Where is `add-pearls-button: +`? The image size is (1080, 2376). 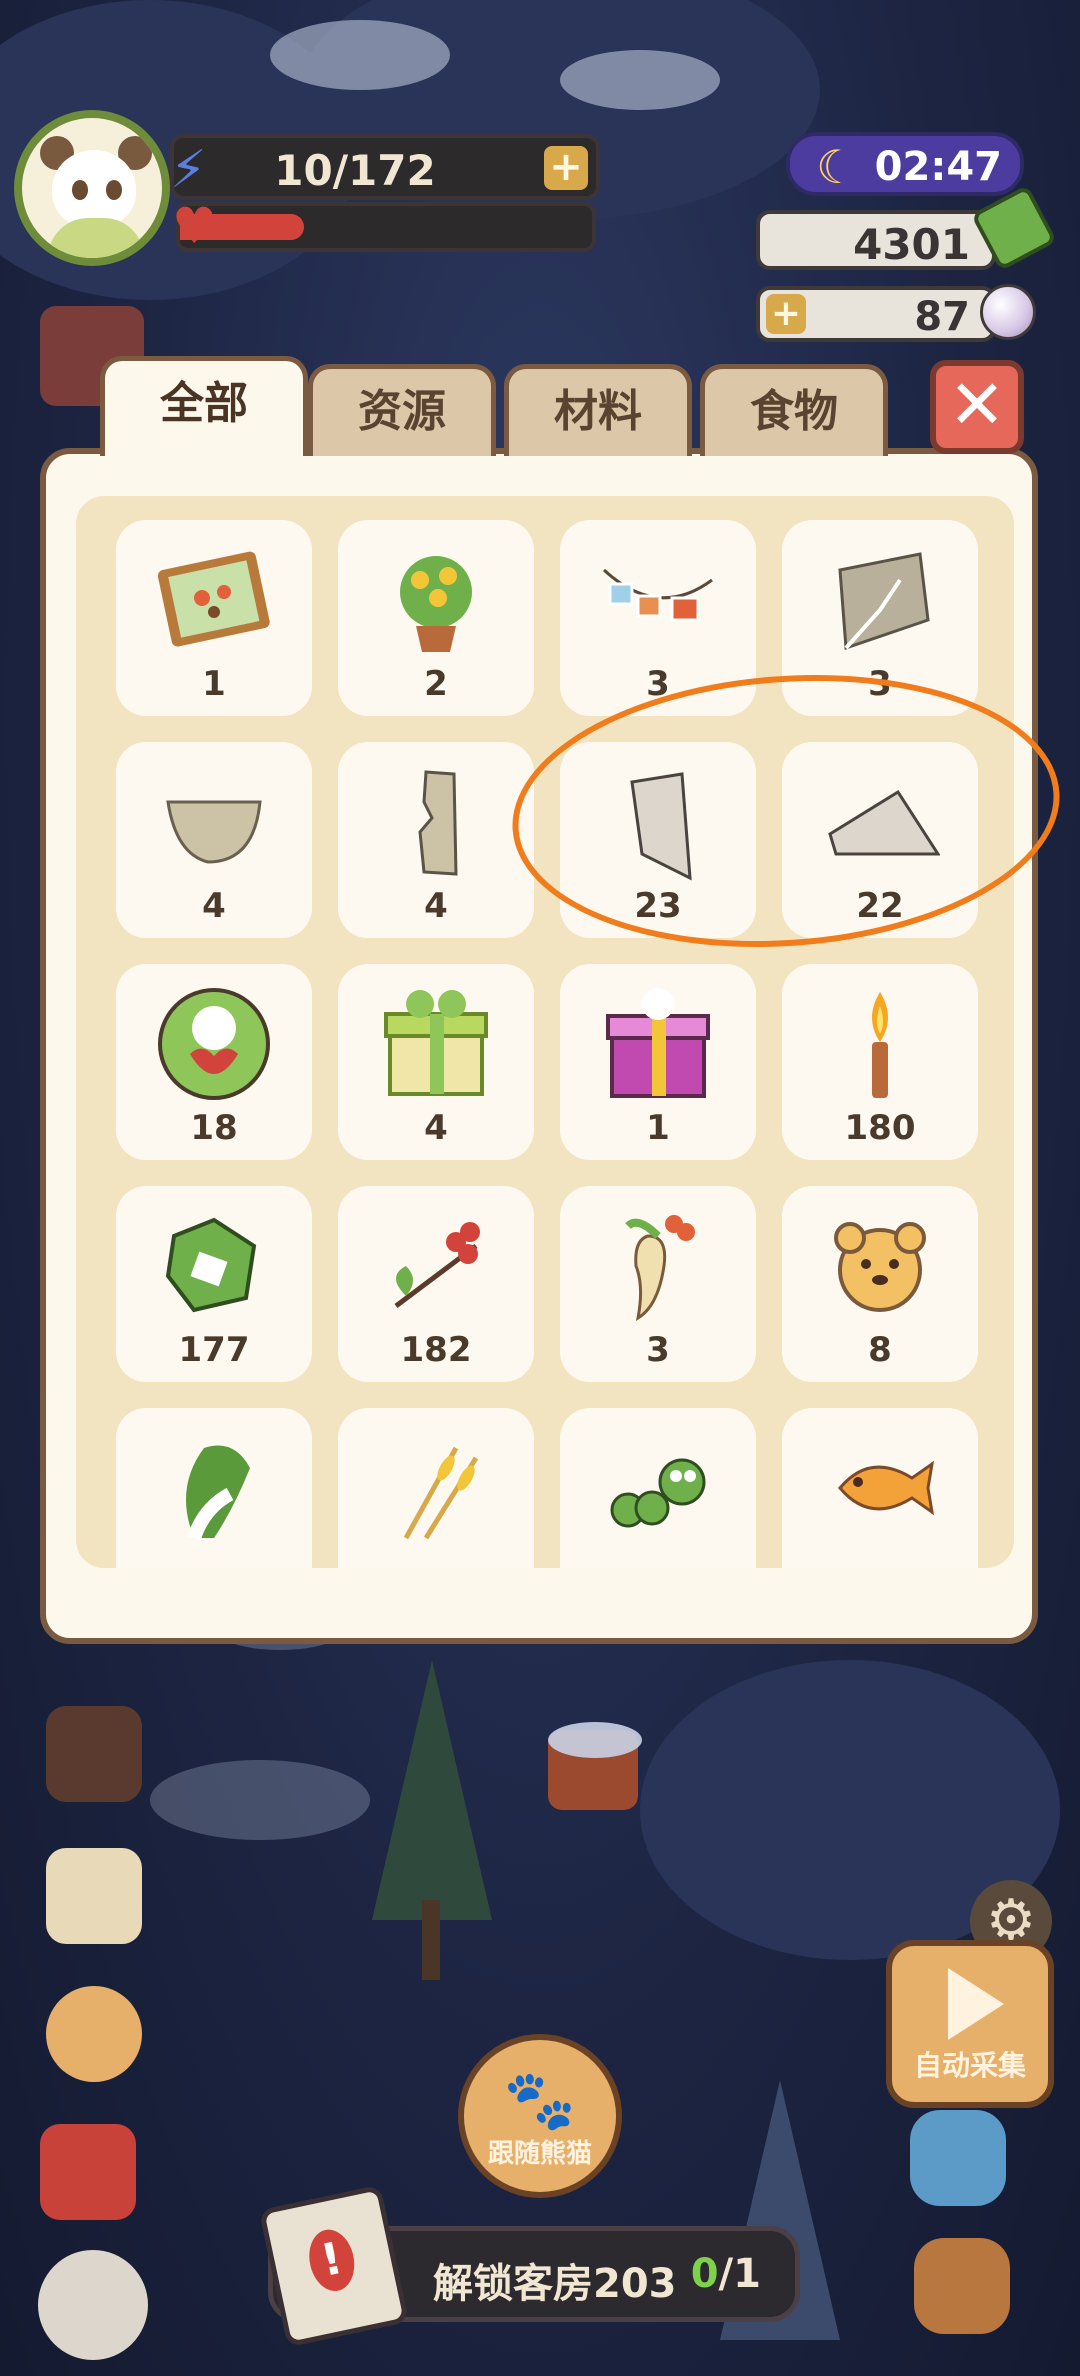 add-pearls-button: + is located at coordinates (786, 314).